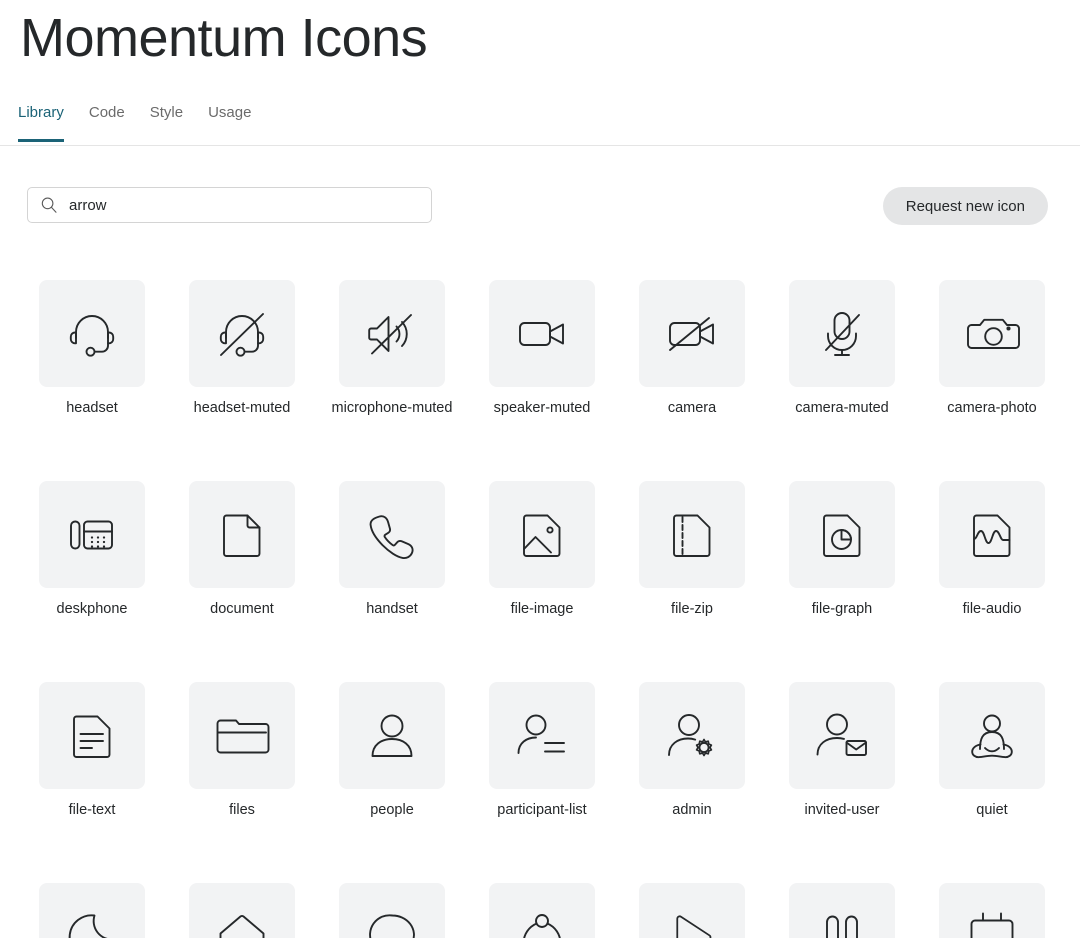 This screenshot has width=1080, height=938. I want to click on file-image-icon, so click(542, 534).